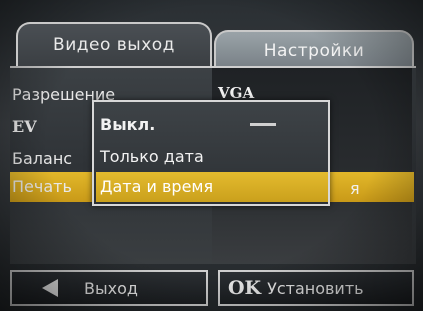  Describe the element at coordinates (157, 186) in the screenshot. I see `option-date-and-time-label: Дата и время` at that location.